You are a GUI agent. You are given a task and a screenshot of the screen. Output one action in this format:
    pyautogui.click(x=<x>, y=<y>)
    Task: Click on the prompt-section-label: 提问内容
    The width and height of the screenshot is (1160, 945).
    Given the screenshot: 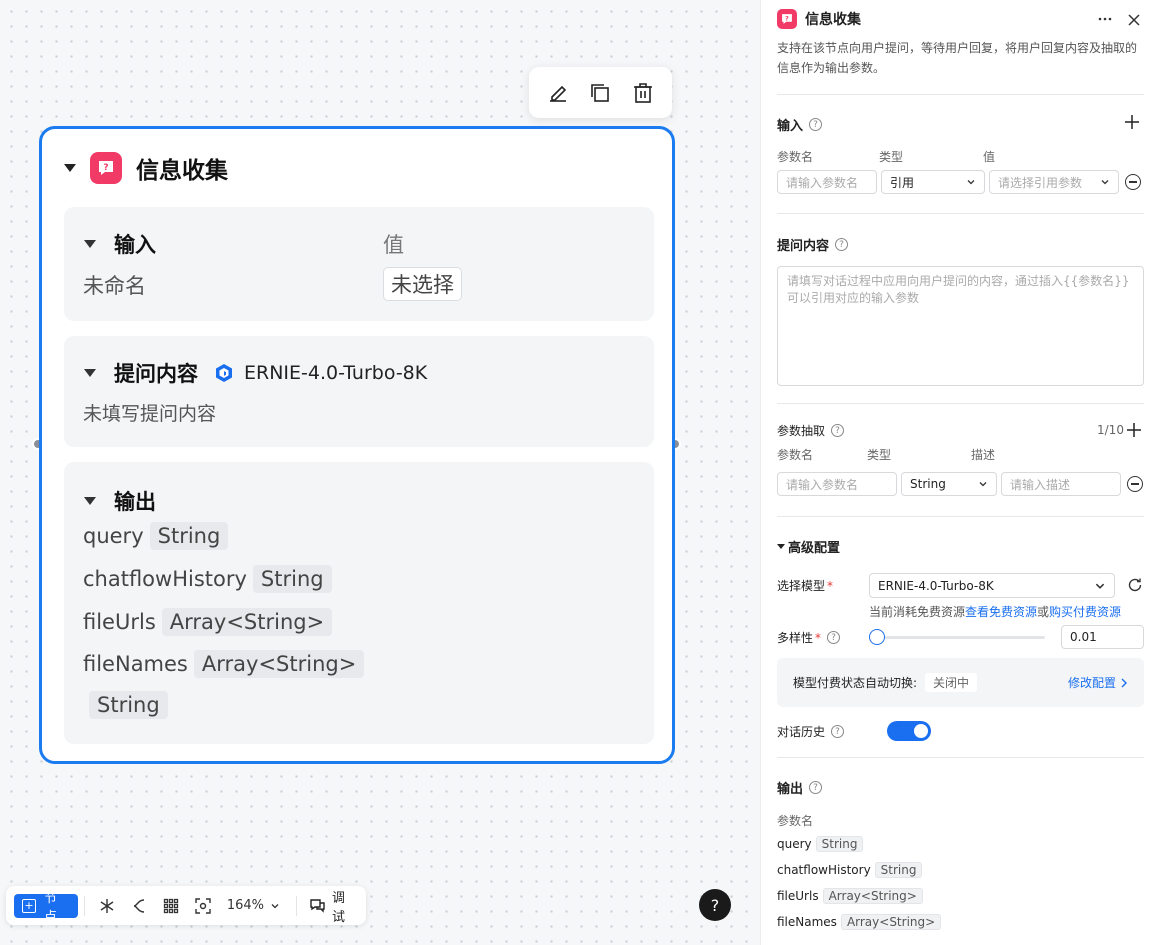 What is the action you would take?
    pyautogui.click(x=156, y=374)
    